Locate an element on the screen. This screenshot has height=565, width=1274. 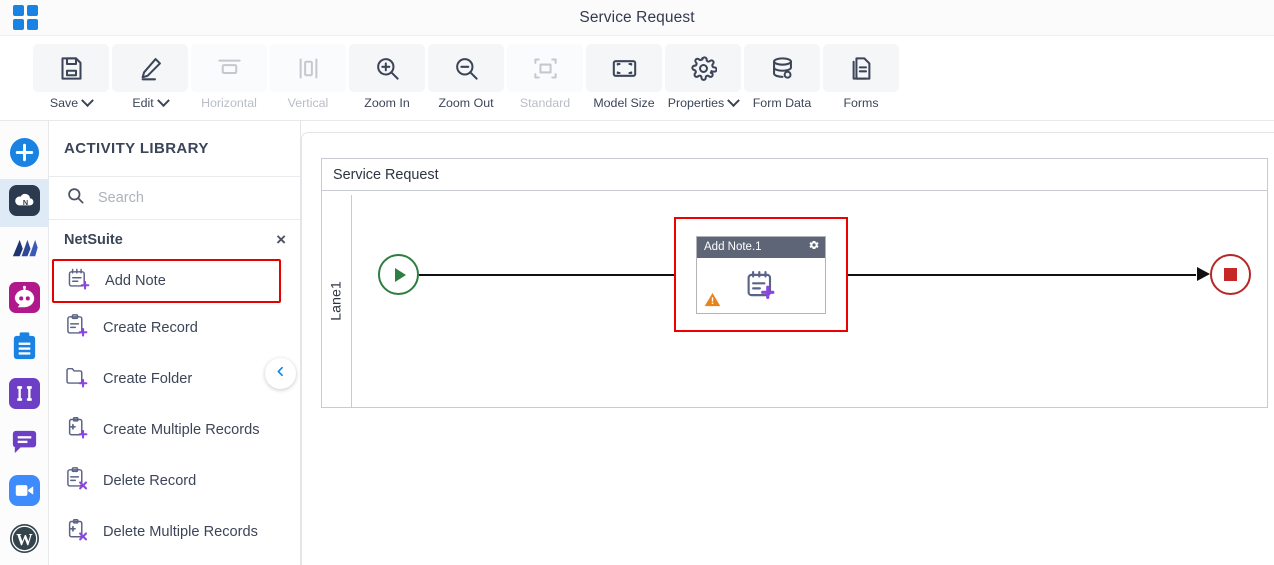
activity-item-create-multiple-records: Create Multiple Records is located at coordinates (174, 430).